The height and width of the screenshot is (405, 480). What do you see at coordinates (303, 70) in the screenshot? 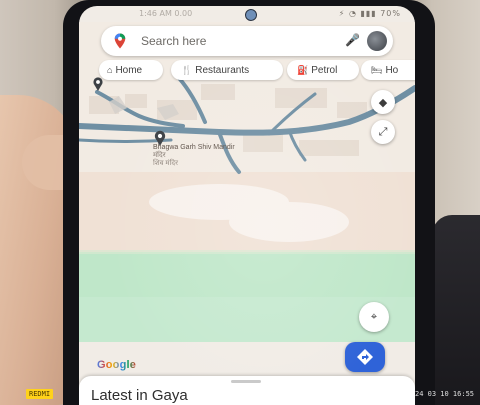
I see `fuel-icon: ⛽` at bounding box center [303, 70].